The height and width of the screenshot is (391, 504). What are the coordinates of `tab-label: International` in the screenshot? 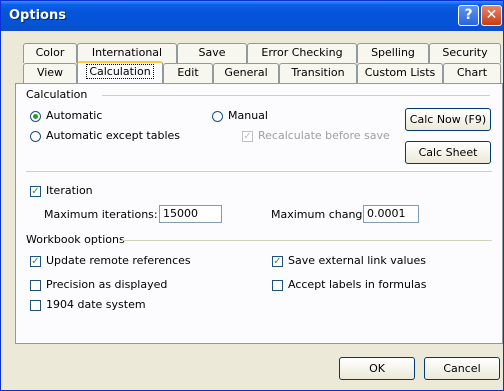 It's located at (127, 52).